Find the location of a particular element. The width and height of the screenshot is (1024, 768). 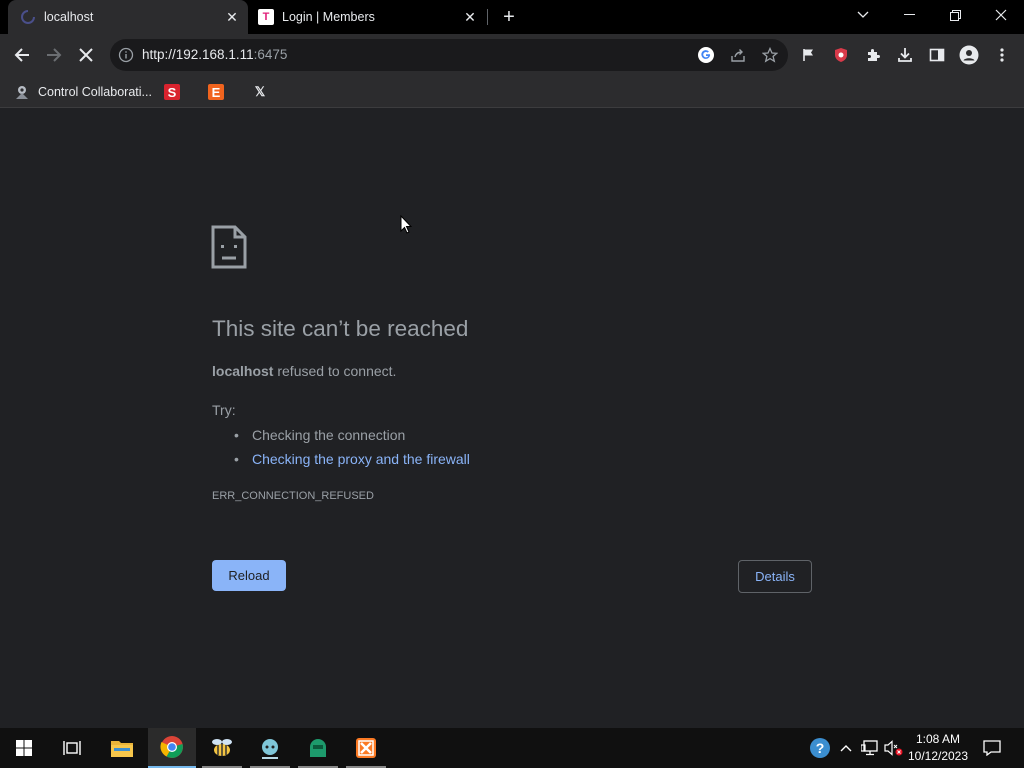

bookmark-x: 𝕏 is located at coordinates (260, 92).